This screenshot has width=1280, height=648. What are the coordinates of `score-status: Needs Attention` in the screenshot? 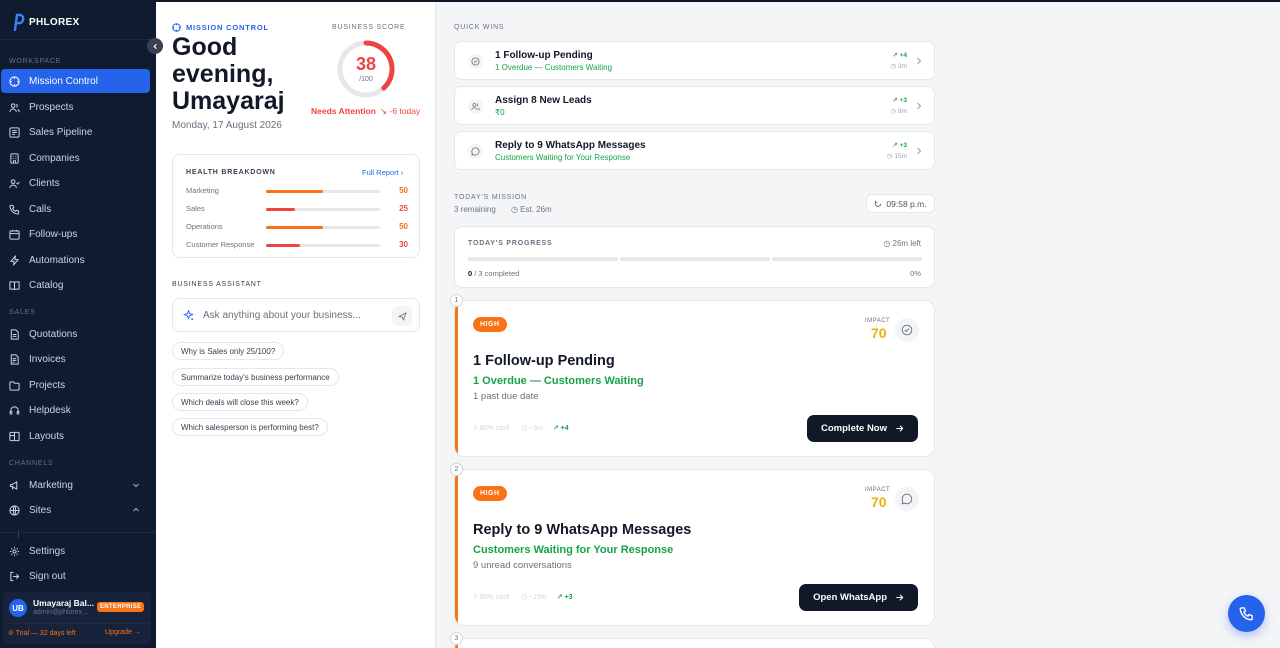 It's located at (343, 111).